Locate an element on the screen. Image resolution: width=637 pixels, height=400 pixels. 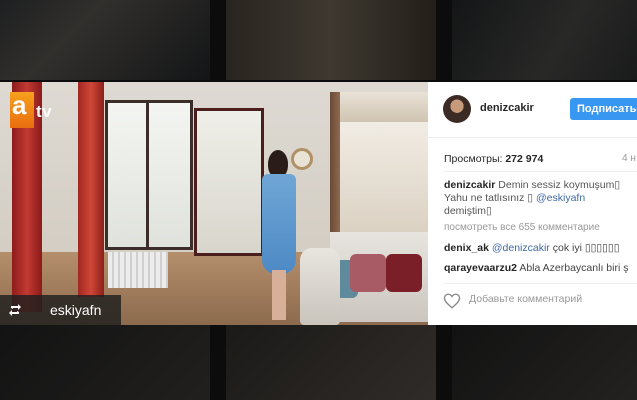
repost-tag: eskiyafn is located at coordinates (60, 310).